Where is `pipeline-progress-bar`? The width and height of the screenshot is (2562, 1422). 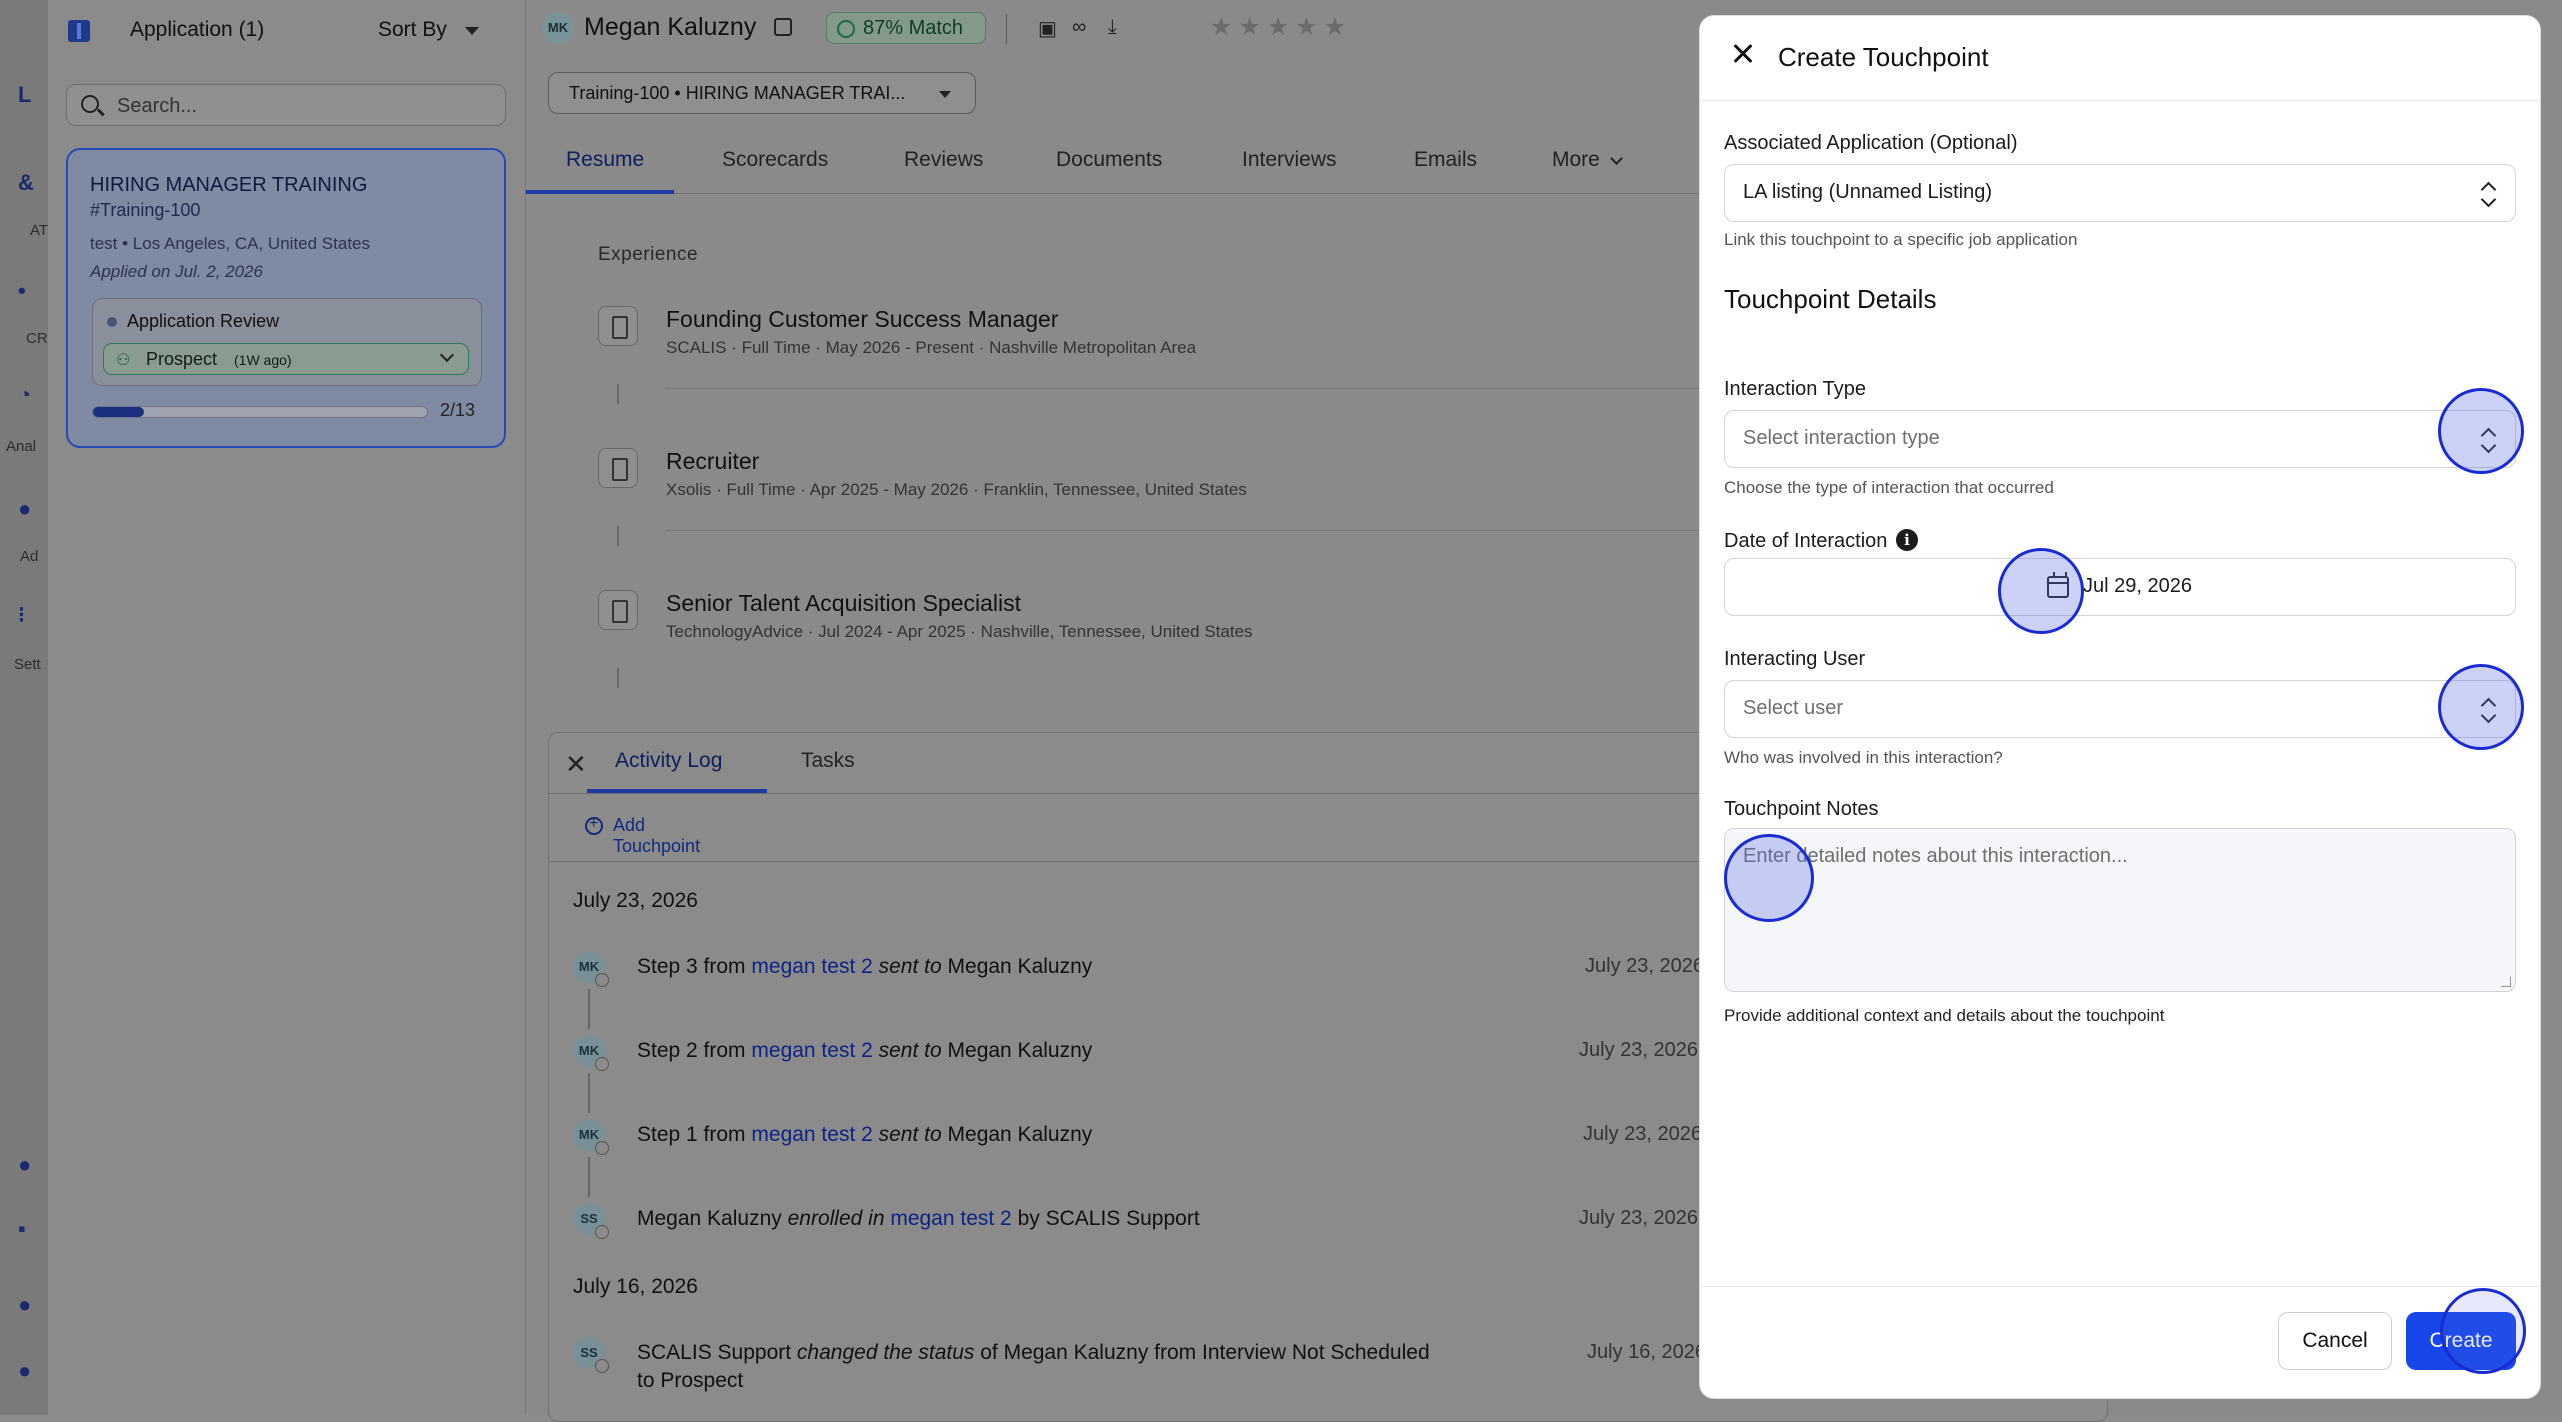
pipeline-progress-bar is located at coordinates (260, 412).